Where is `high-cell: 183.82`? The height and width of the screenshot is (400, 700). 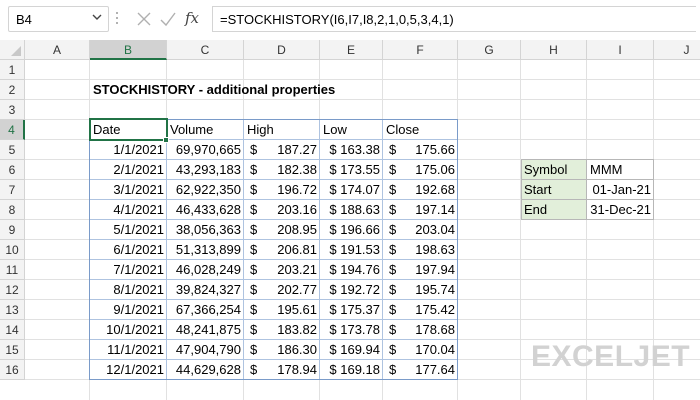
high-cell: 183.82 is located at coordinates (282, 330).